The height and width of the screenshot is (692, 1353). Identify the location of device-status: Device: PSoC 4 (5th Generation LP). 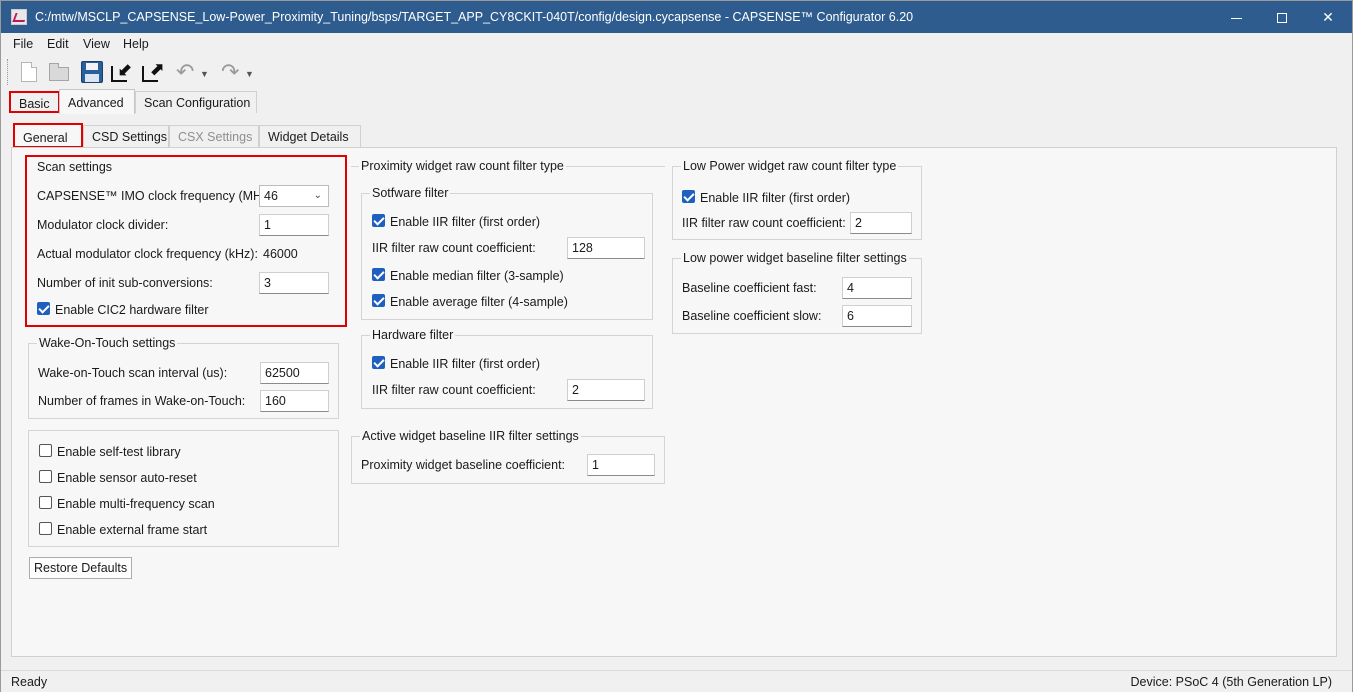
(1231, 682).